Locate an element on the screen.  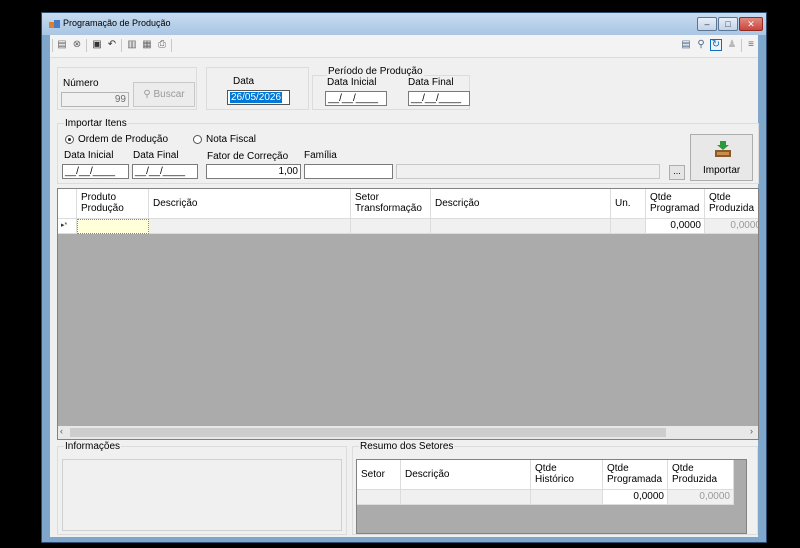
grid-horizontal-scrollbar: ‹ › is located at coordinates (408, 432).